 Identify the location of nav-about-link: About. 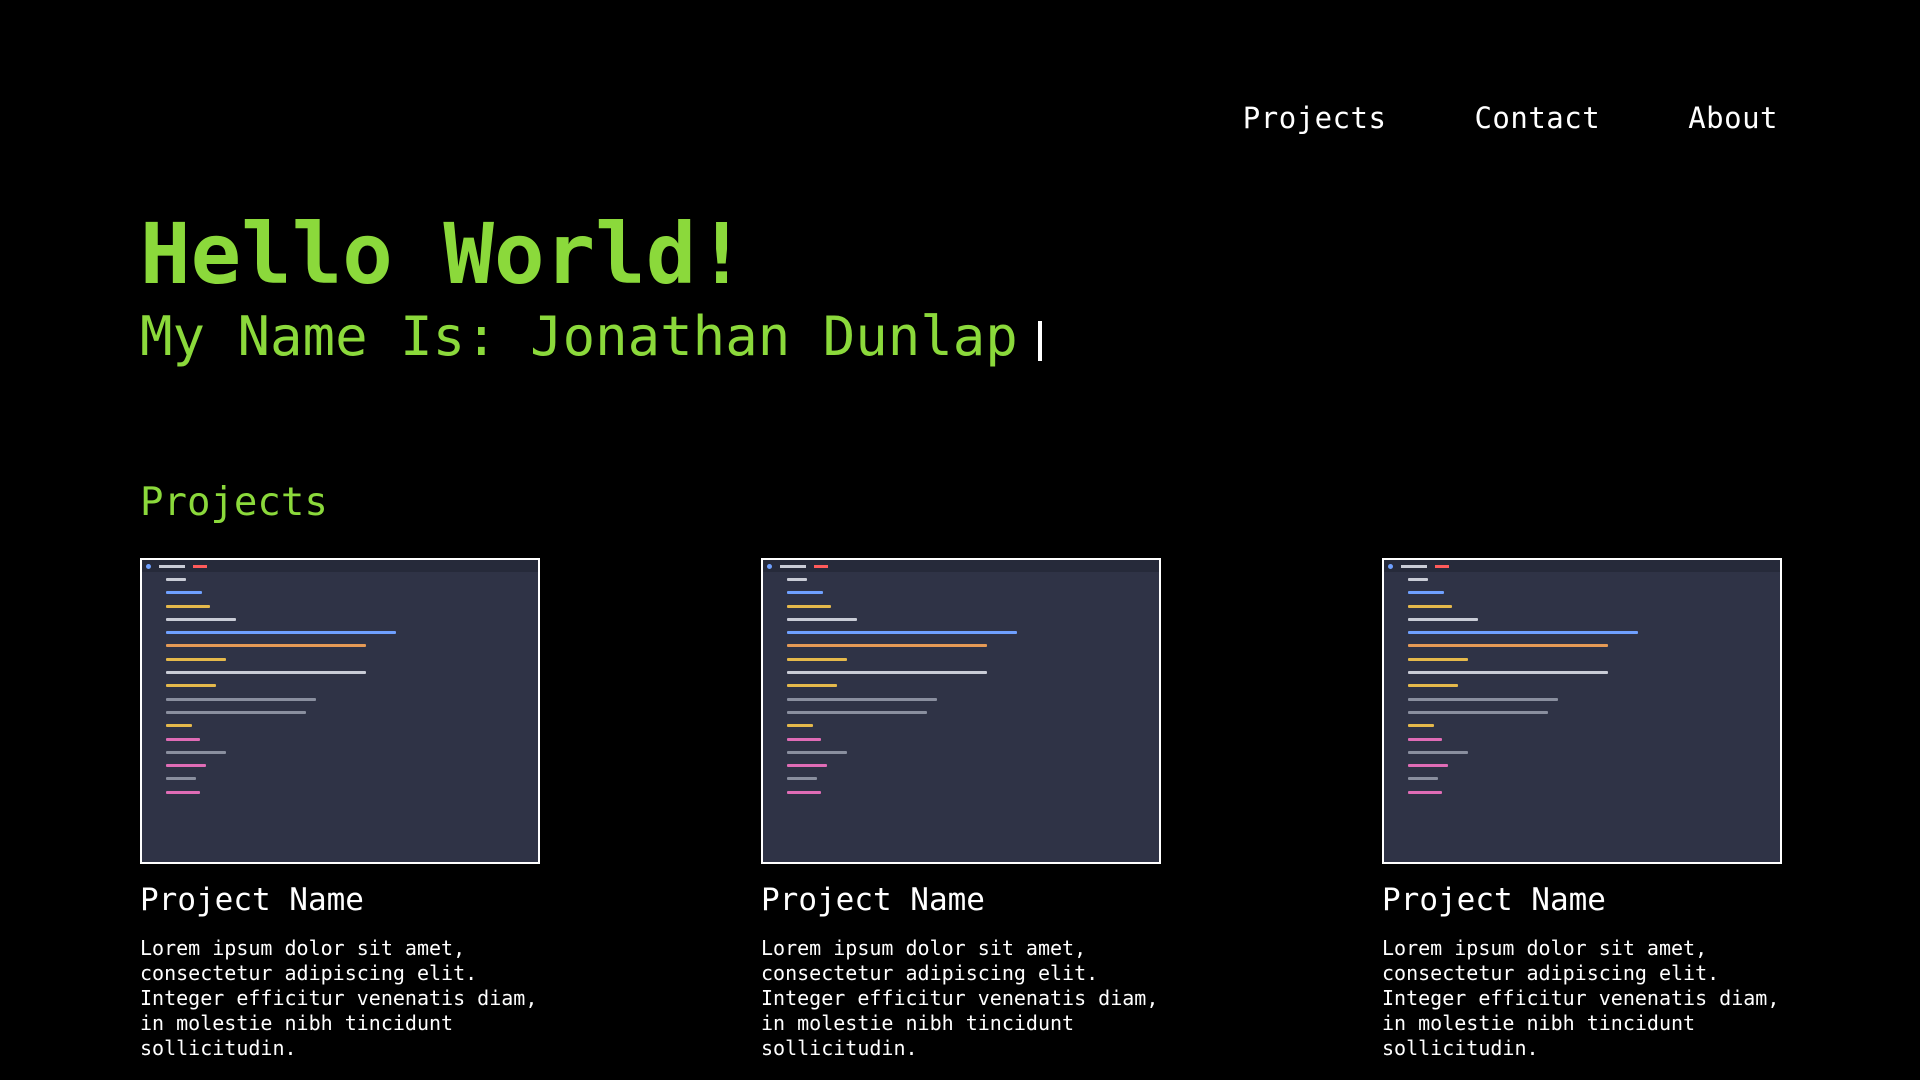
(1733, 118).